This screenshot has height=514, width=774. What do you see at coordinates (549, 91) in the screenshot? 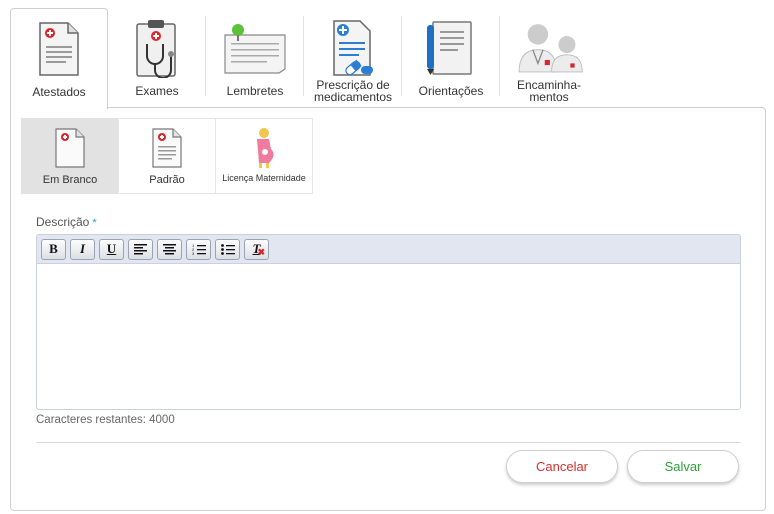
I see `tab-label: Encaminha-mentos` at bounding box center [549, 91].